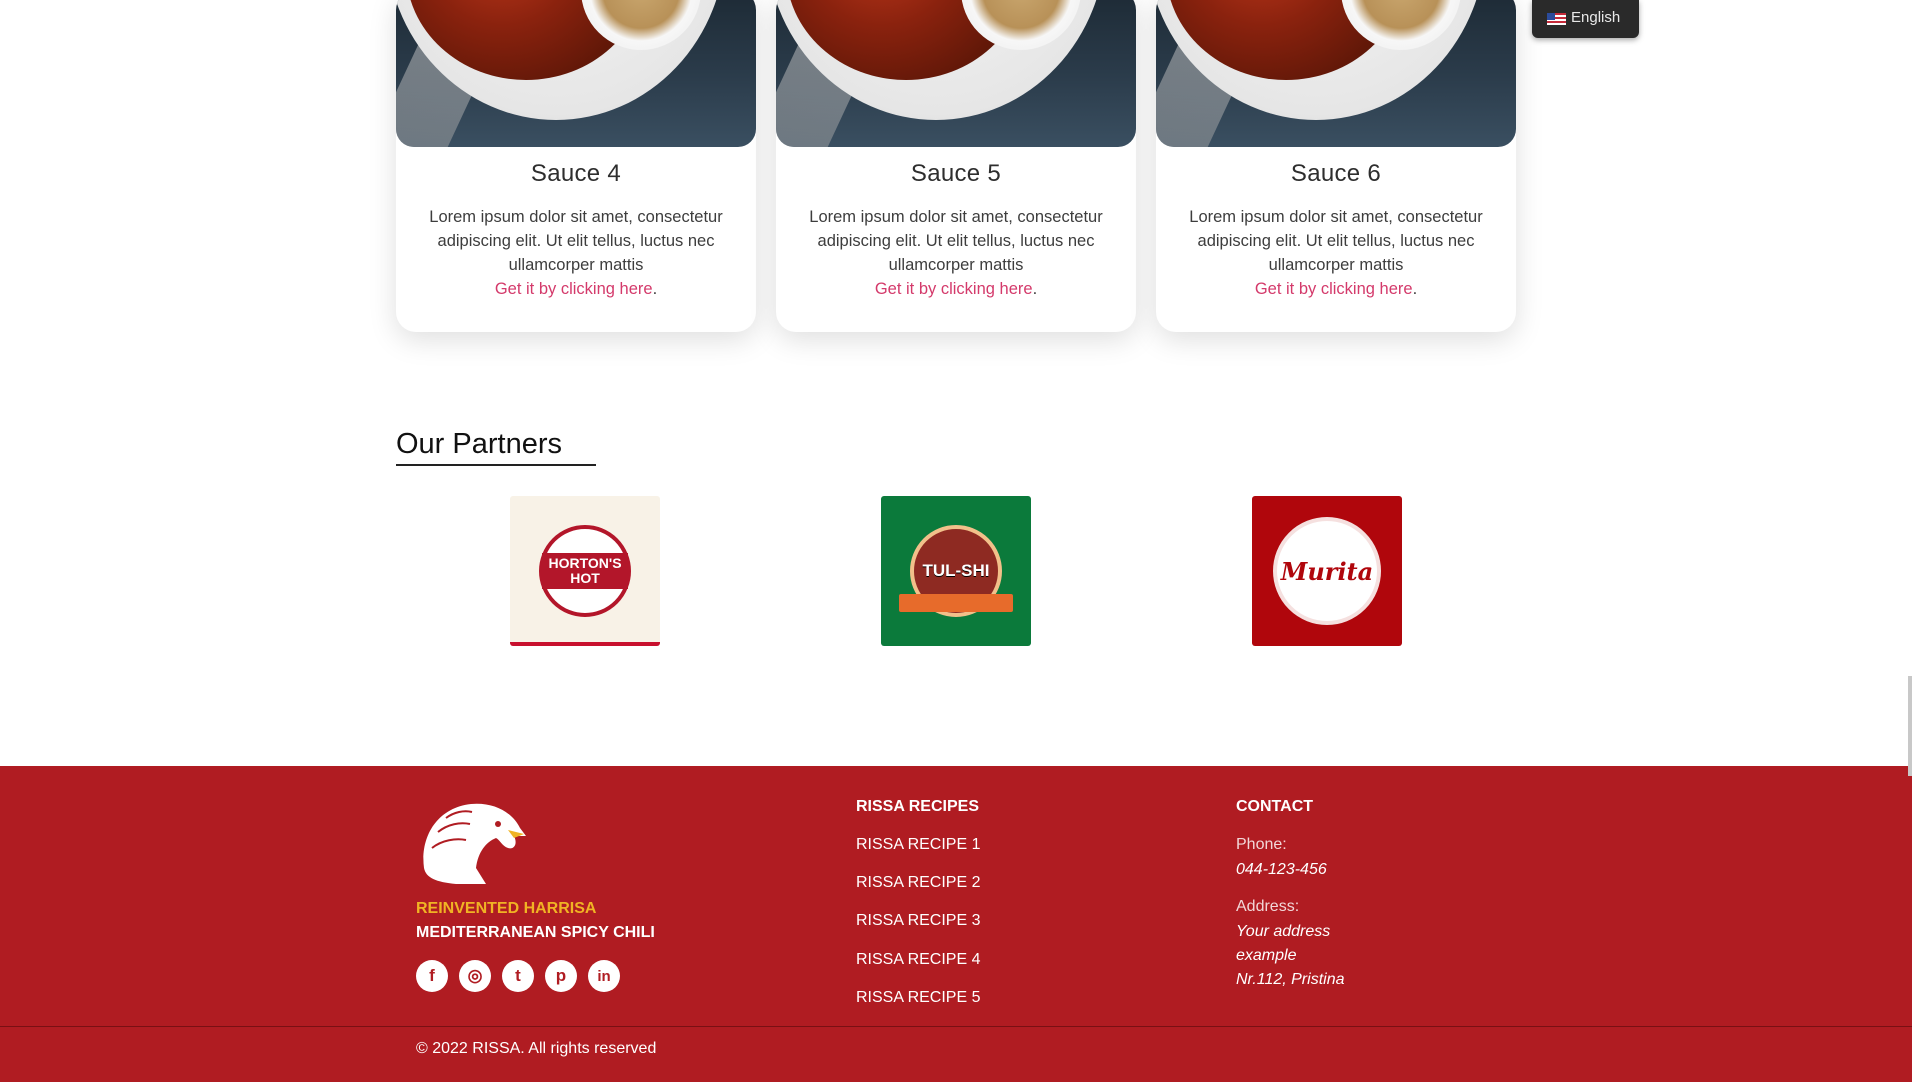 The image size is (1912, 1082). I want to click on partner-logo-tulshi: TUL-SHI, so click(956, 571).